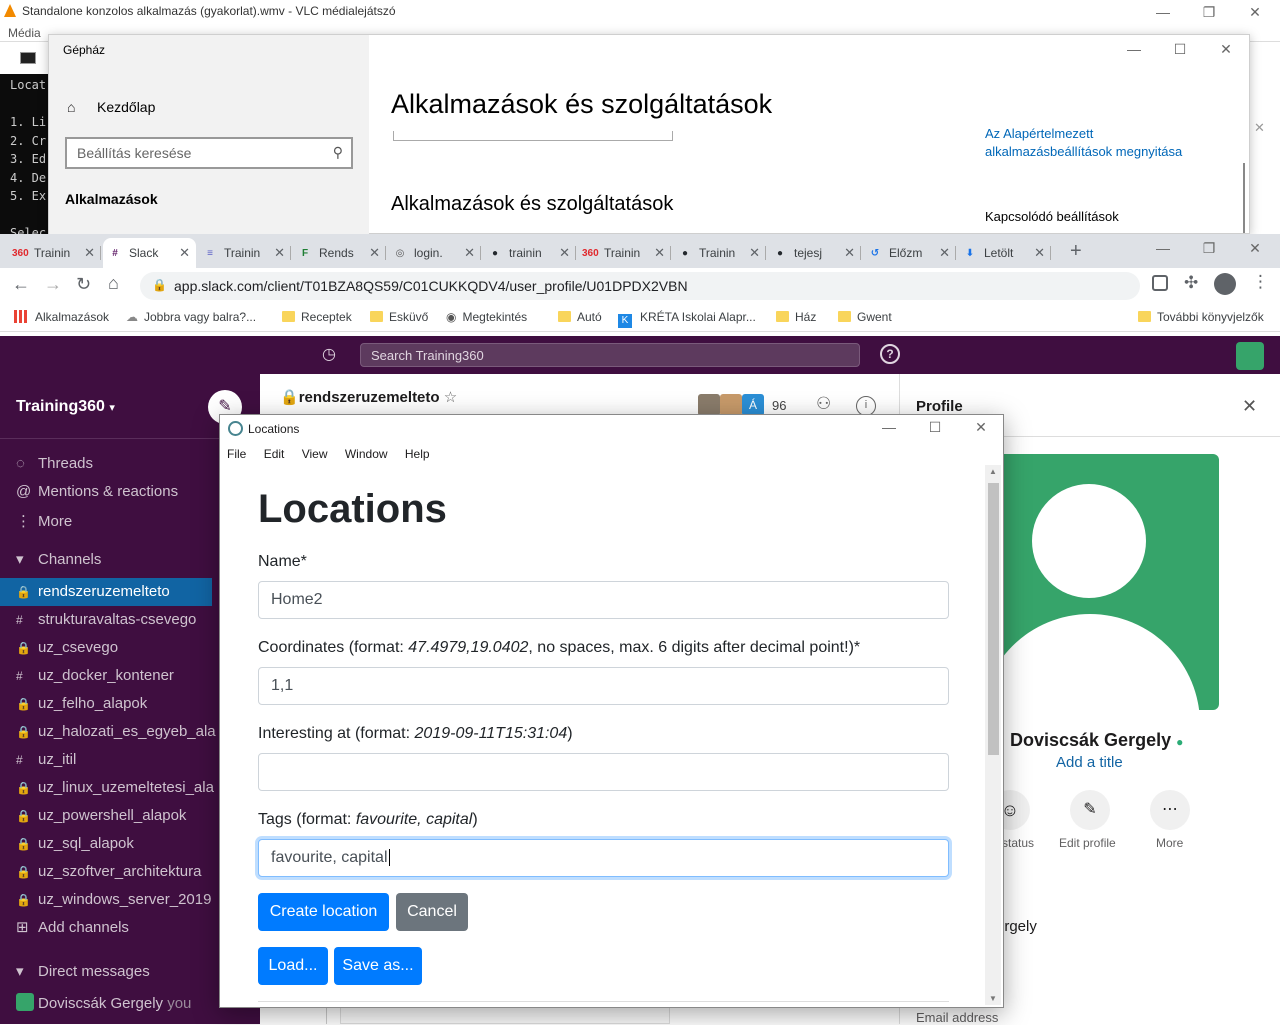  I want to click on divider, so click(326, 1015).